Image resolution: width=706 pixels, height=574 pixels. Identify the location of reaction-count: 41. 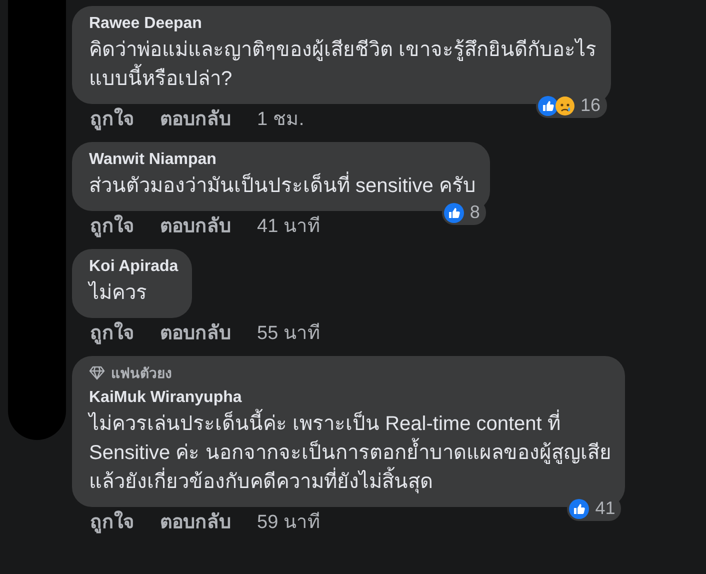
(594, 508).